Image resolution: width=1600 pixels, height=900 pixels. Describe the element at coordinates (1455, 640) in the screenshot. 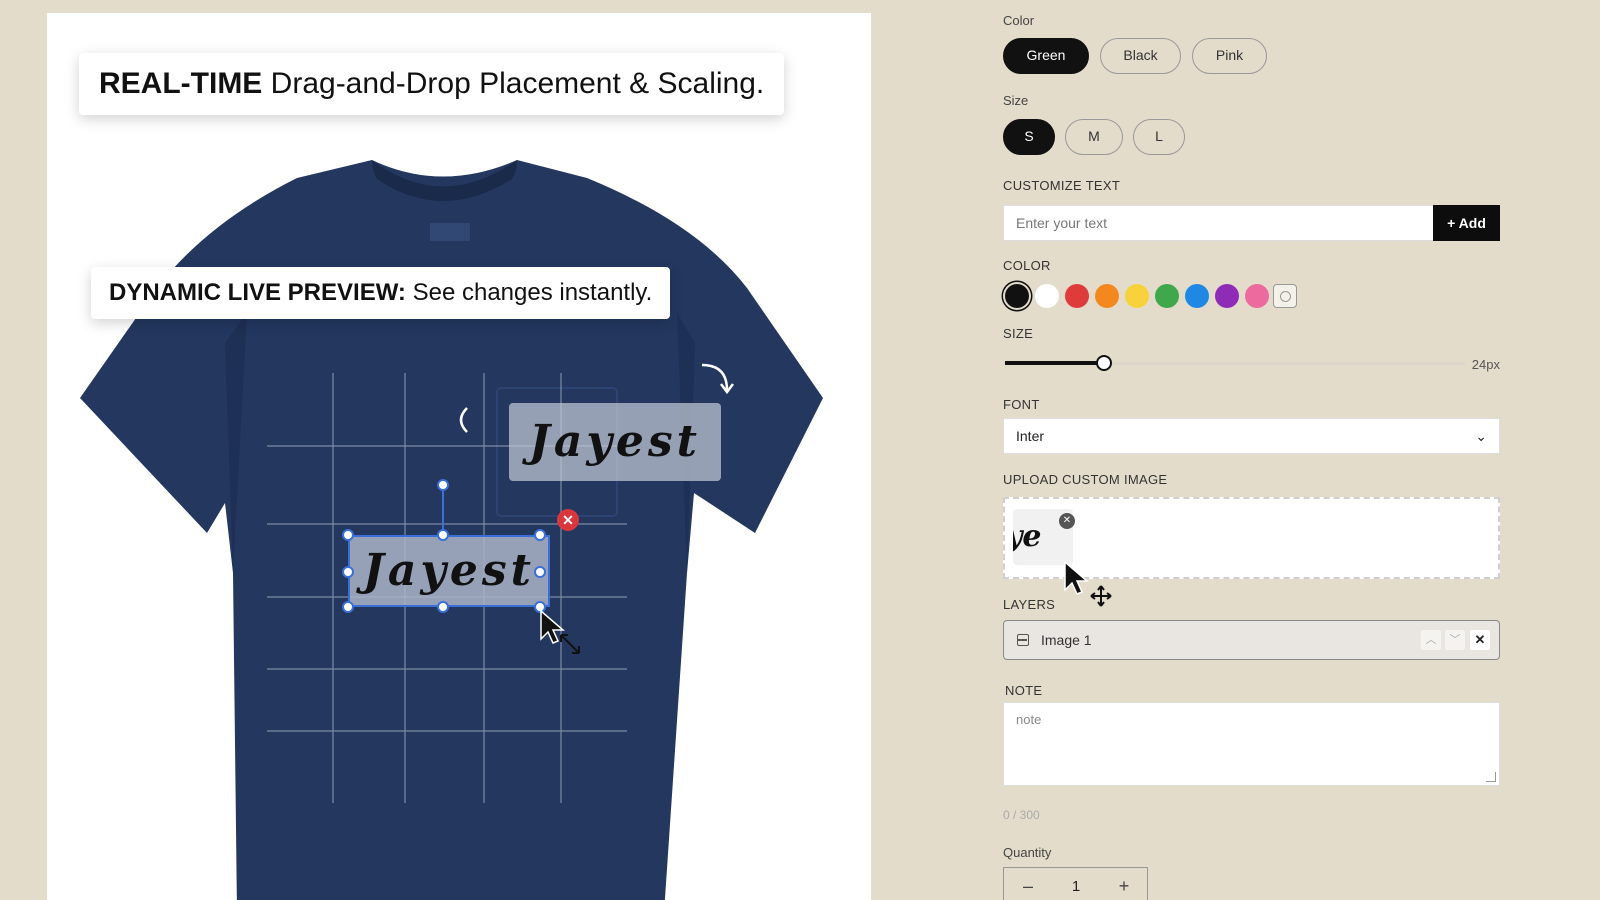

I see `move-layer-down-icon: ﹀` at that location.